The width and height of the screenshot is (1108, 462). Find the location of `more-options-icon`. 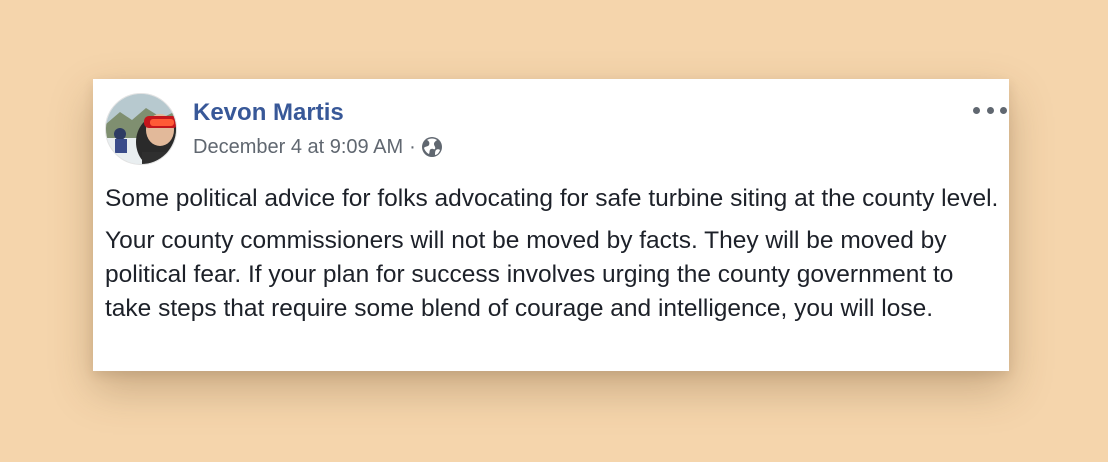

more-options-icon is located at coordinates (990, 110).